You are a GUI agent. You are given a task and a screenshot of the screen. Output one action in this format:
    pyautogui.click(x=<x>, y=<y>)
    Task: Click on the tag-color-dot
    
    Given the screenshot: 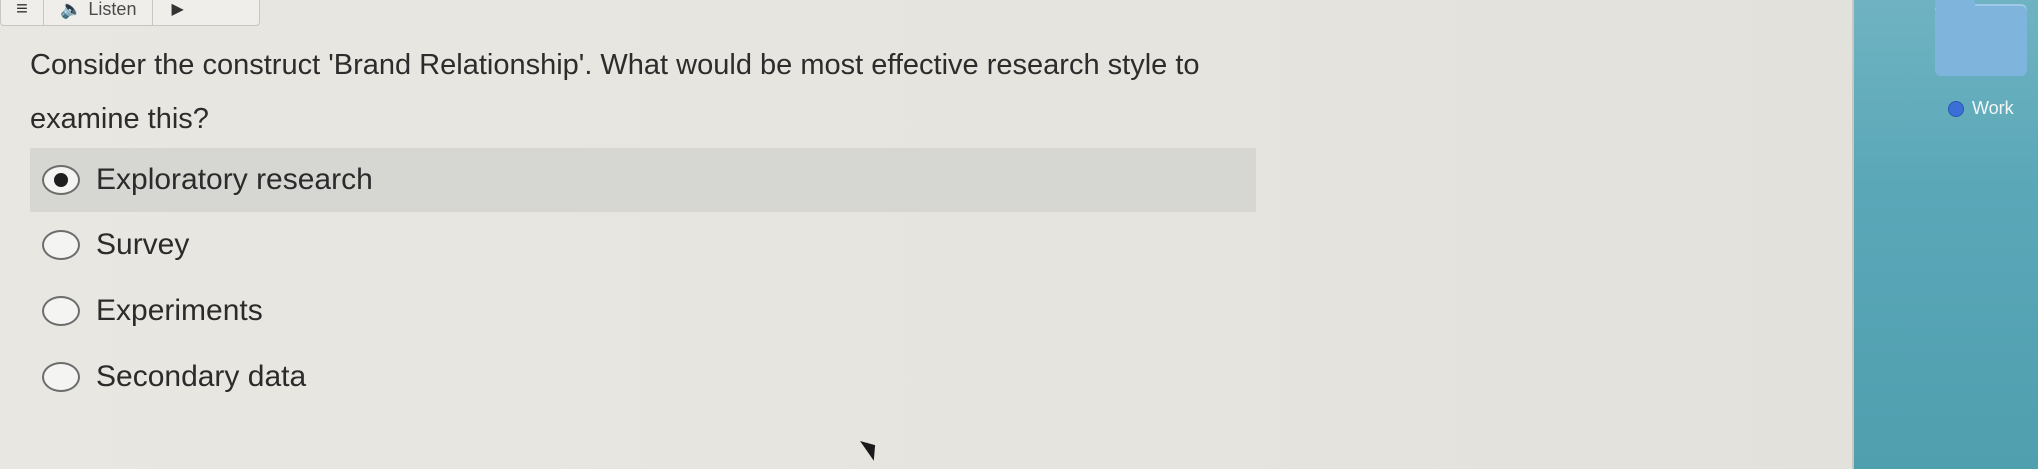 What is the action you would take?
    pyautogui.click(x=1956, y=108)
    